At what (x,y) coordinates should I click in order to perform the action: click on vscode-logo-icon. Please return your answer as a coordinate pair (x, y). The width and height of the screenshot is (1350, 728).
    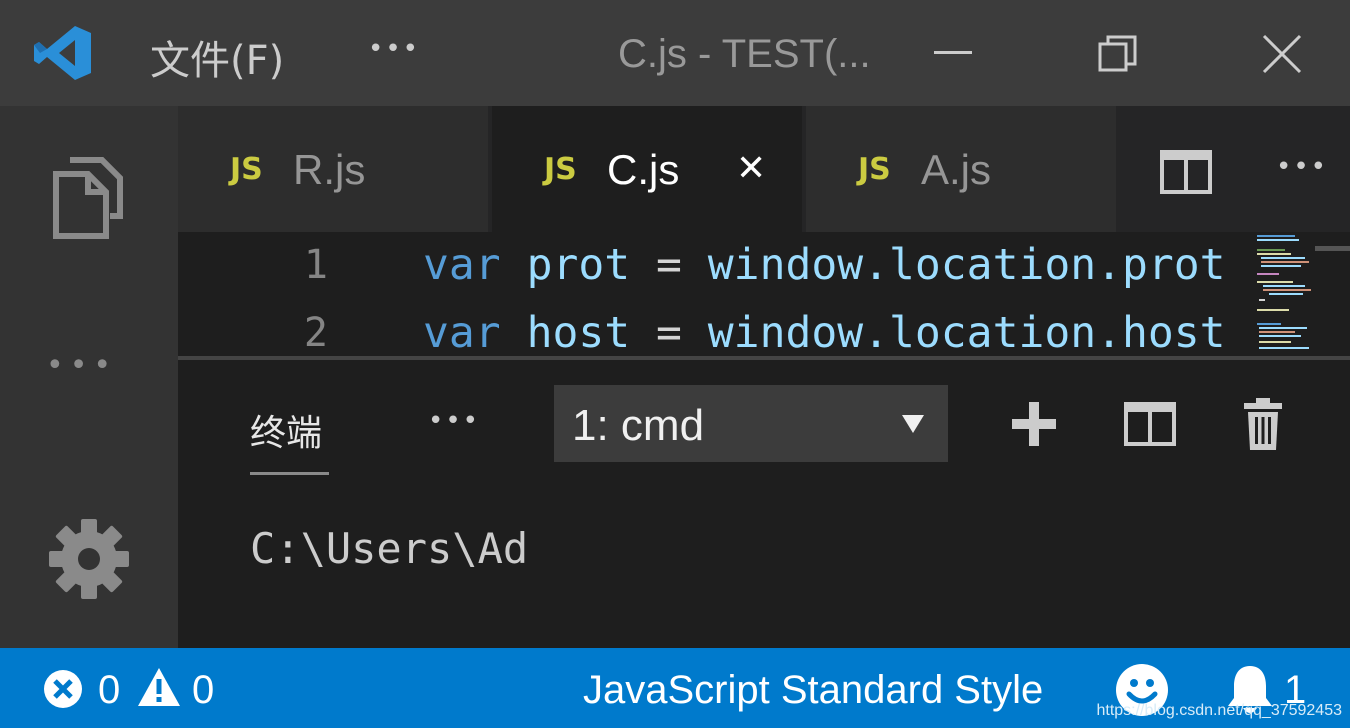
    Looking at the image, I should click on (62, 53).